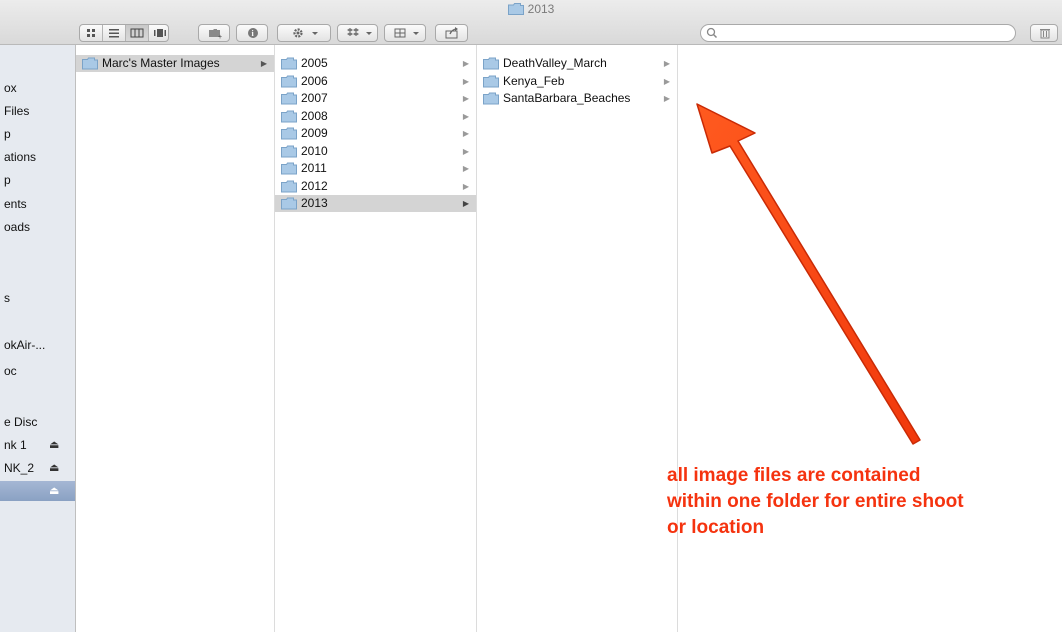 The height and width of the screenshot is (632, 1062). What do you see at coordinates (716, 527) in the screenshot?
I see `annotation-line: or location` at bounding box center [716, 527].